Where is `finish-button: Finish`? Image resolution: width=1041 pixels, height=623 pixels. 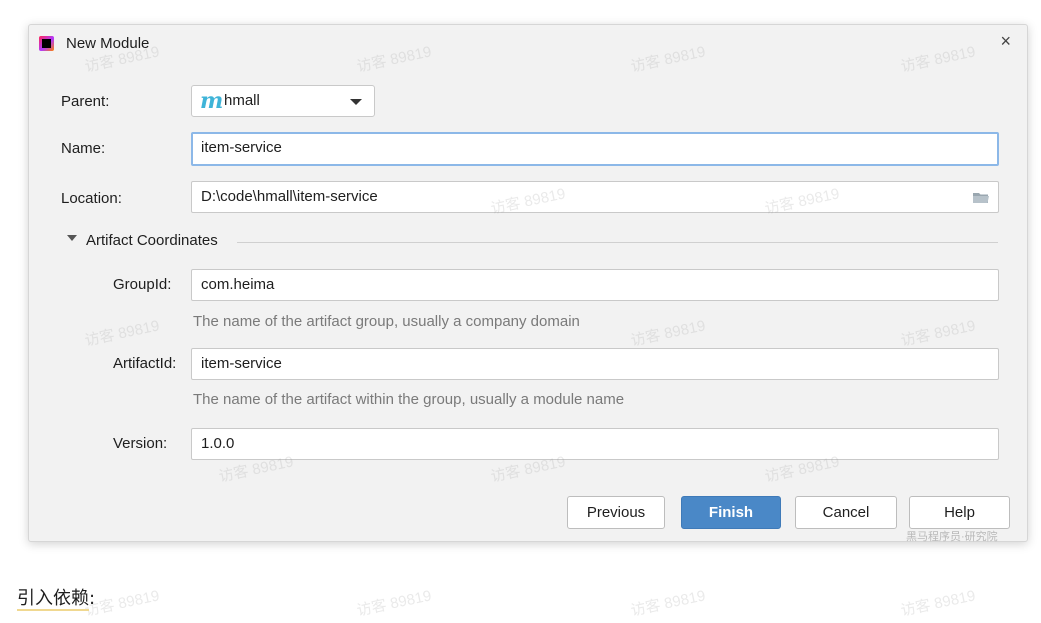
finish-button: Finish is located at coordinates (731, 512).